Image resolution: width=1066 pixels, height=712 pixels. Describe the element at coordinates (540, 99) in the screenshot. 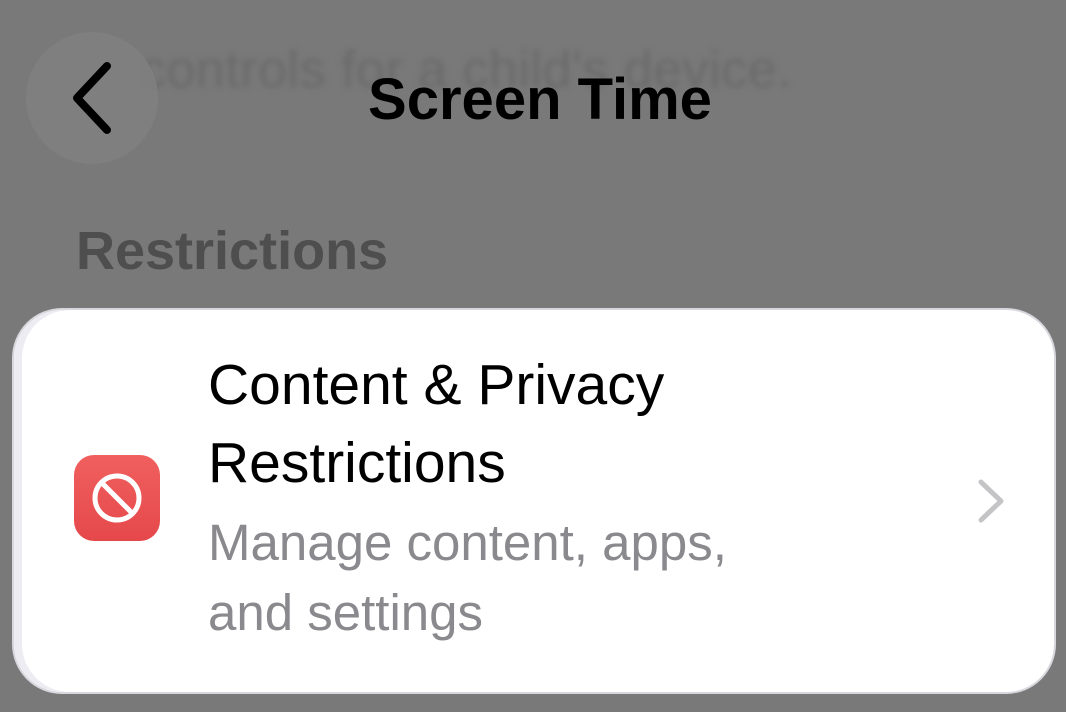

I see `page-title: Screen Time` at that location.